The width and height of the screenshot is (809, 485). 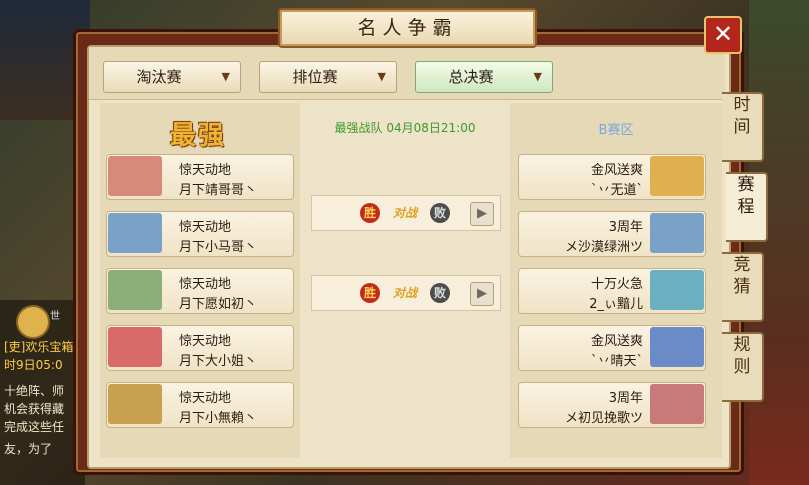 I want to click on window-title: 名人争霸, so click(x=407, y=28).